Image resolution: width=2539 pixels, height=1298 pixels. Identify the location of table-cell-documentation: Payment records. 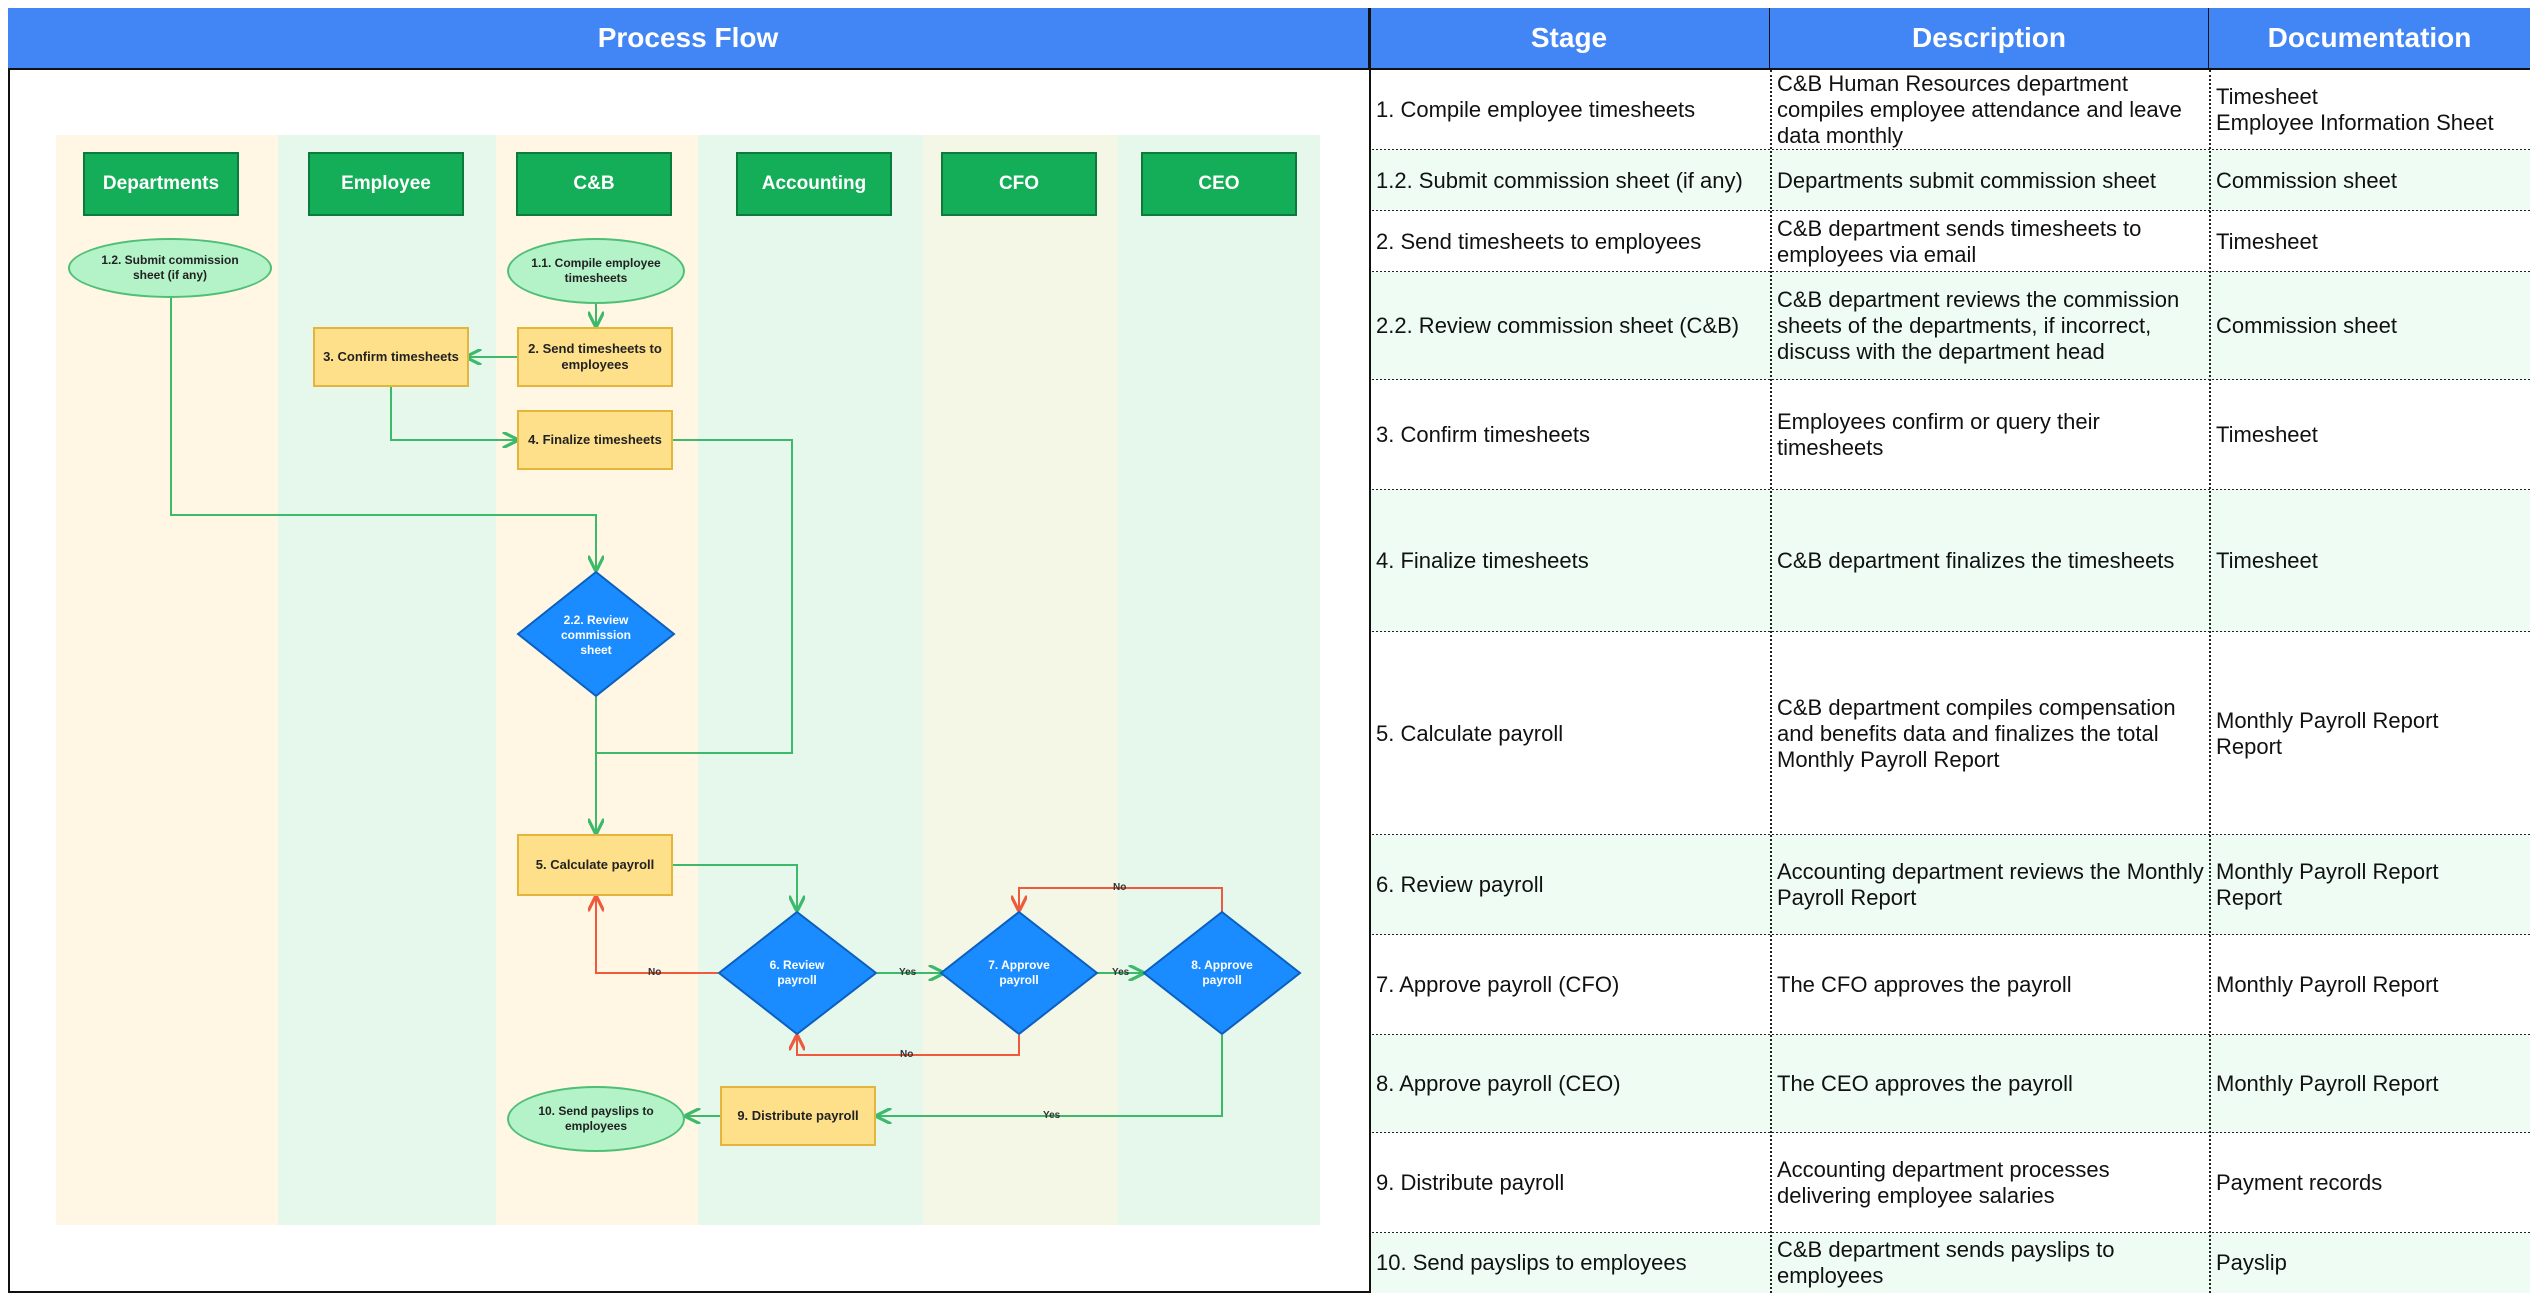
(2299, 1182).